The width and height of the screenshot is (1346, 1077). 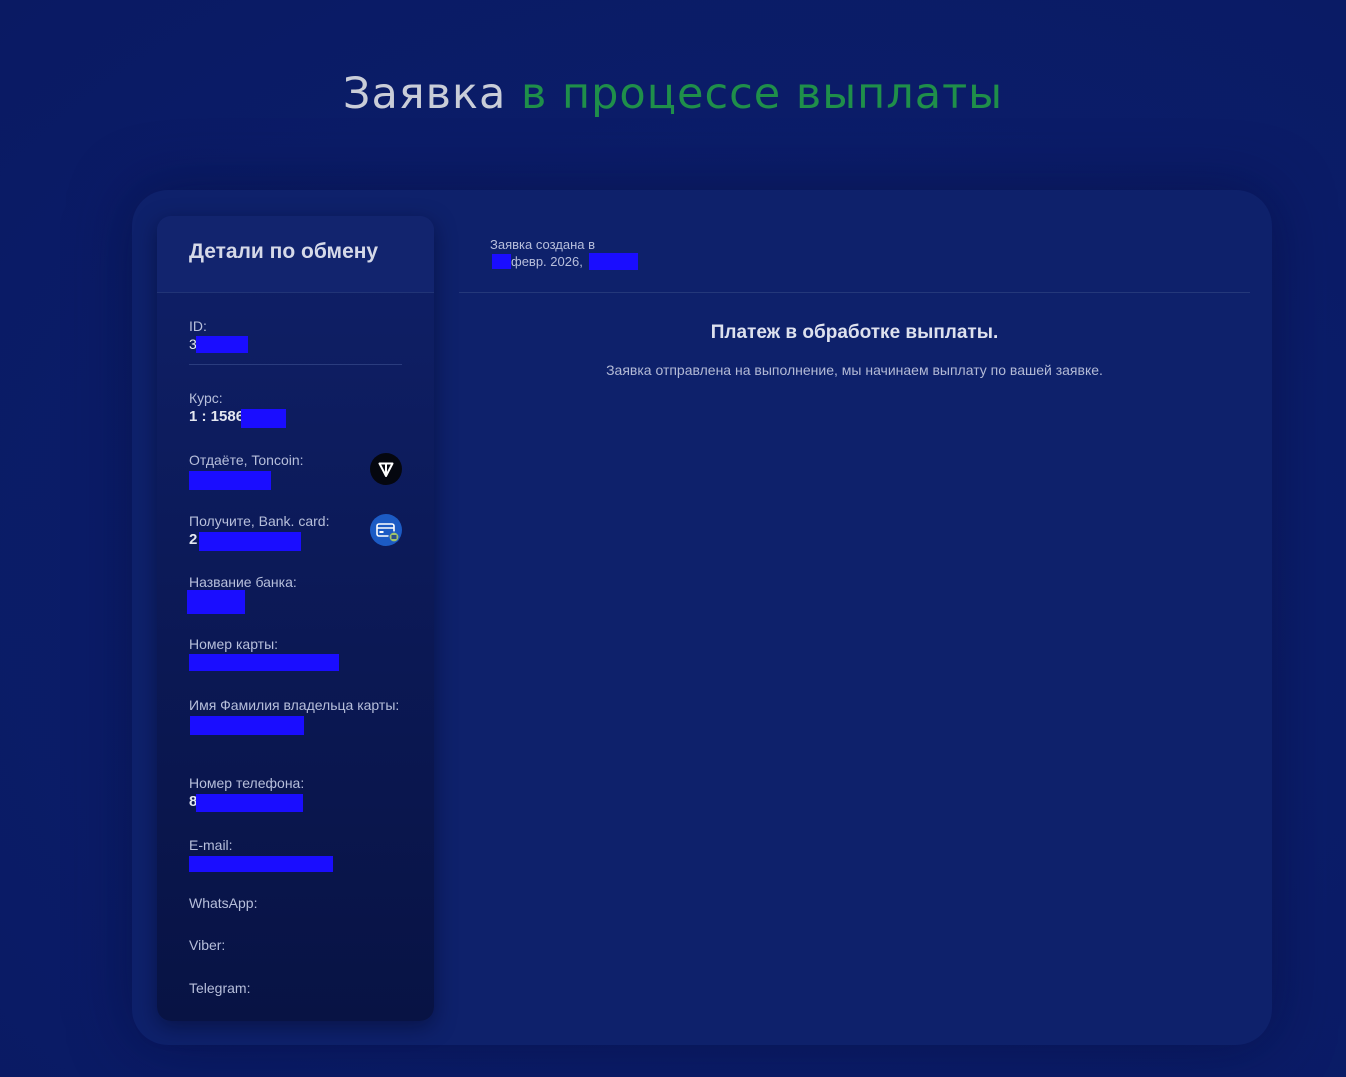 I want to click on card-number-label: Номер карты:, so click(x=234, y=644).